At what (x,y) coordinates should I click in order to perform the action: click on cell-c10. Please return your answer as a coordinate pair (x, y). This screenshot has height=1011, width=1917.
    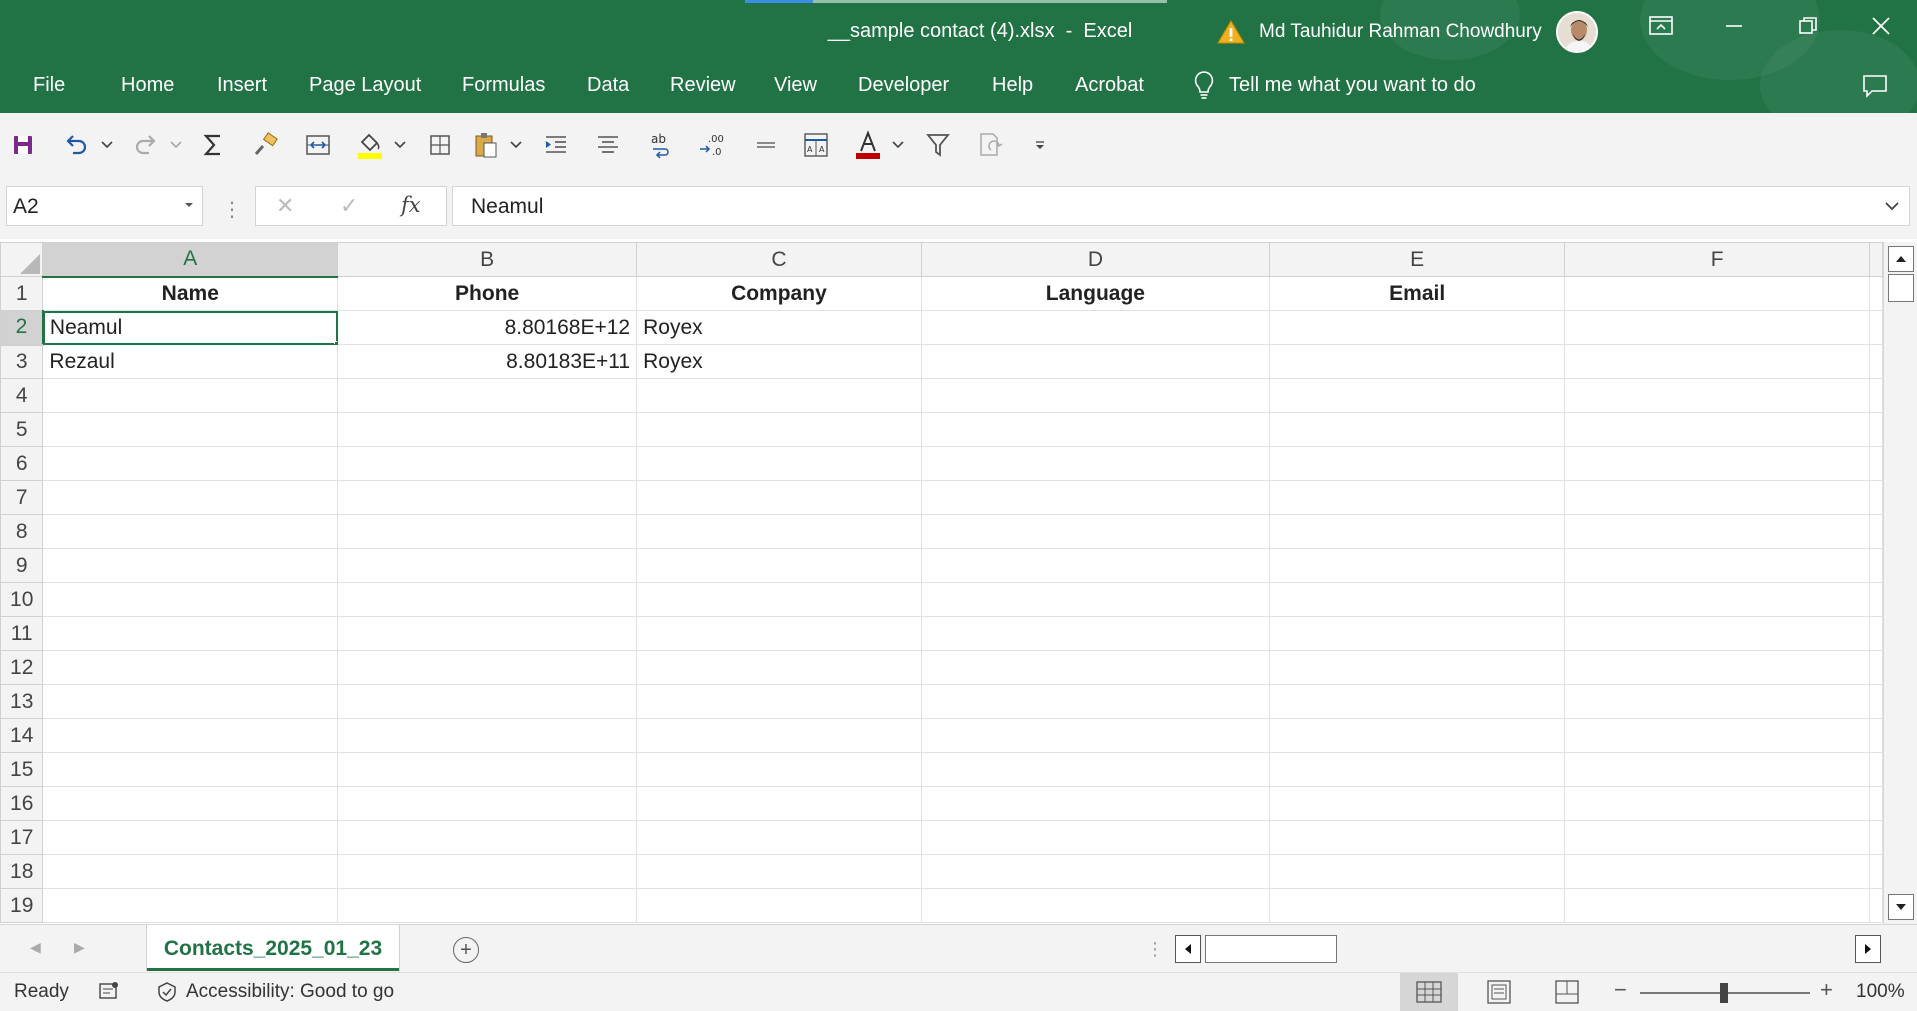
    Looking at the image, I should click on (779, 599).